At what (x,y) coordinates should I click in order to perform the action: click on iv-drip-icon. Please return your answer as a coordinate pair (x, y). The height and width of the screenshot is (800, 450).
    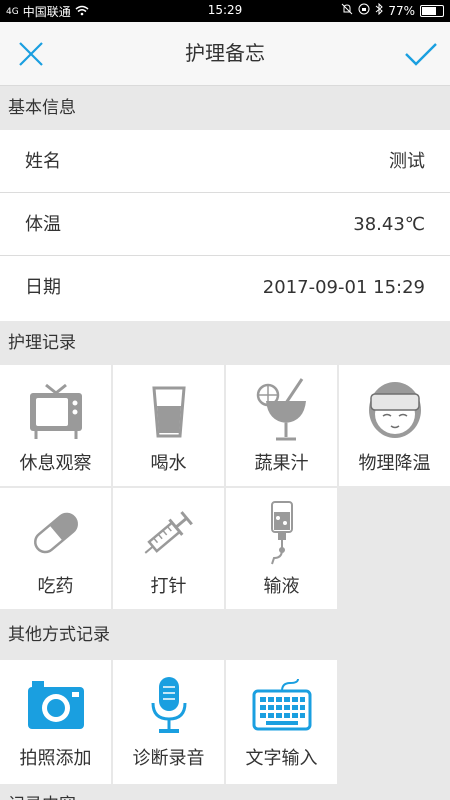
    Looking at the image, I should click on (281, 533).